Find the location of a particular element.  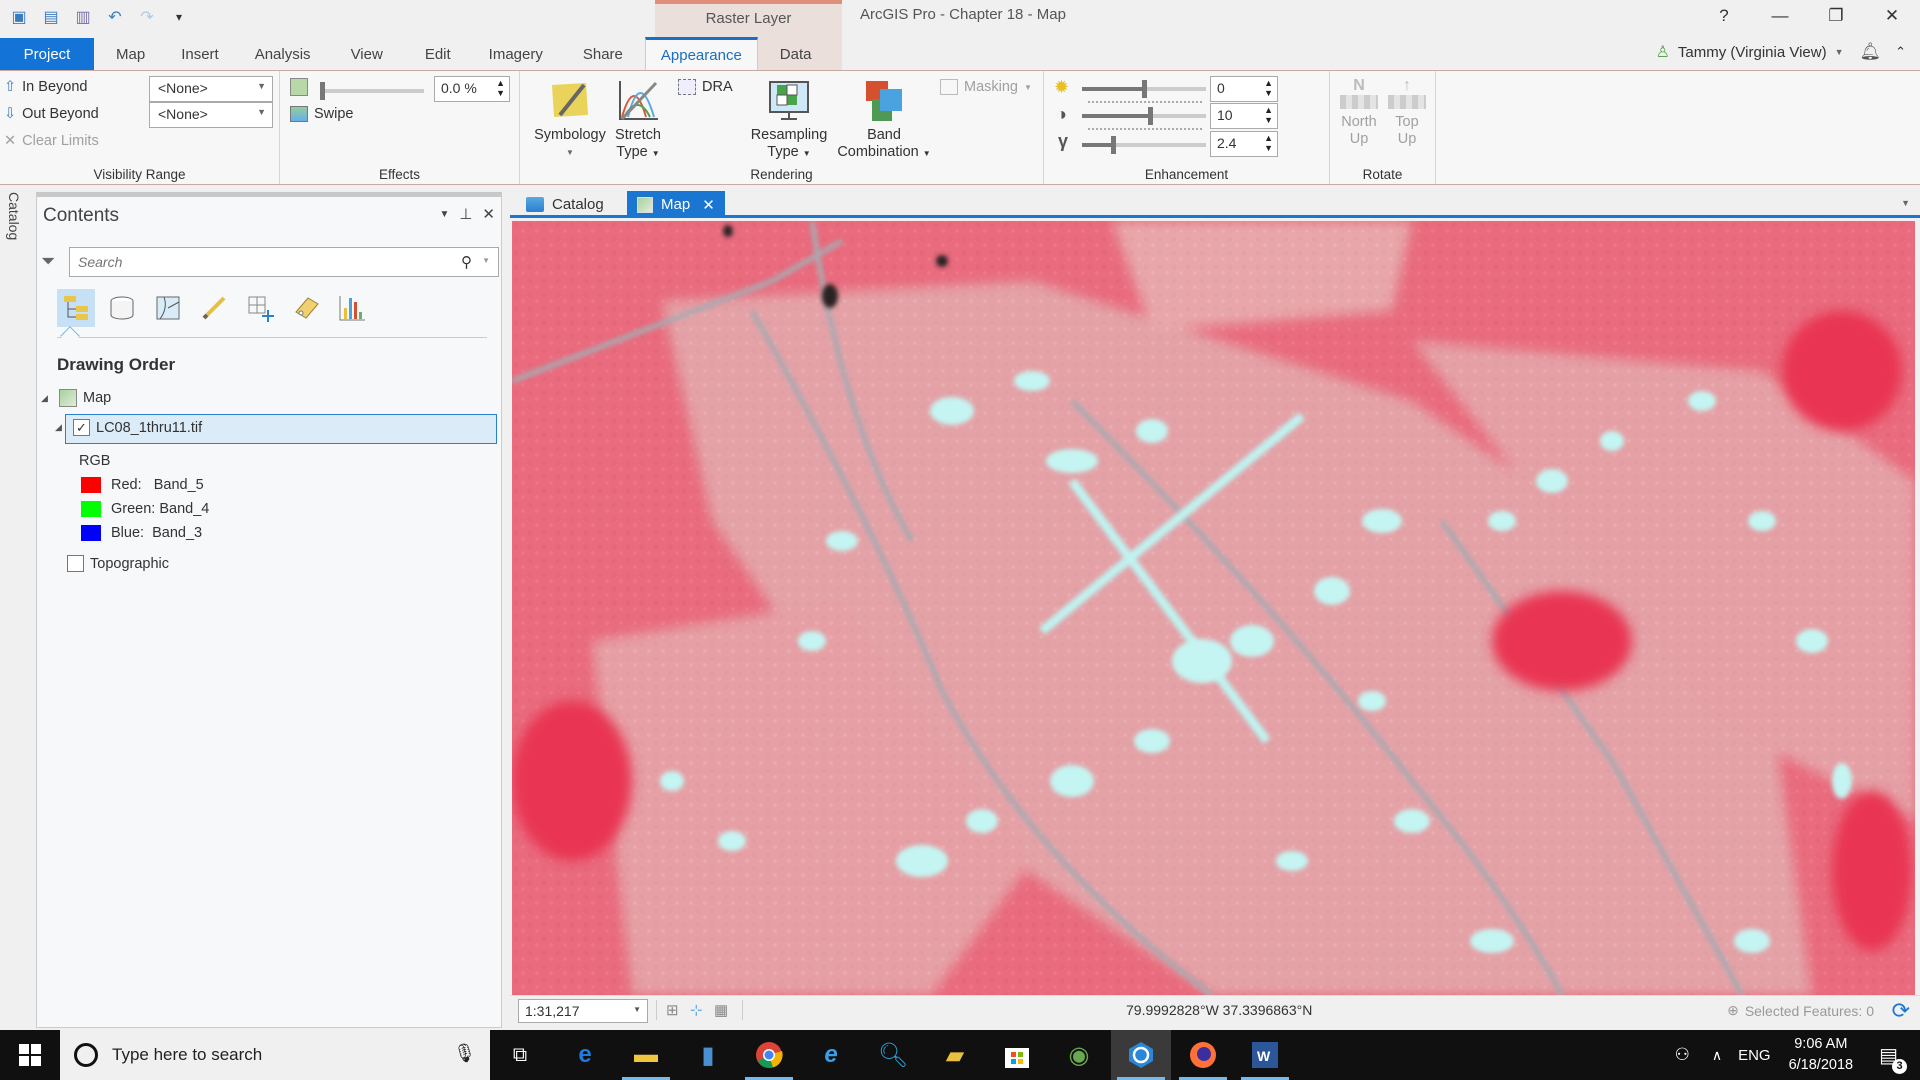

brightness-slider is located at coordinates (1144, 89).